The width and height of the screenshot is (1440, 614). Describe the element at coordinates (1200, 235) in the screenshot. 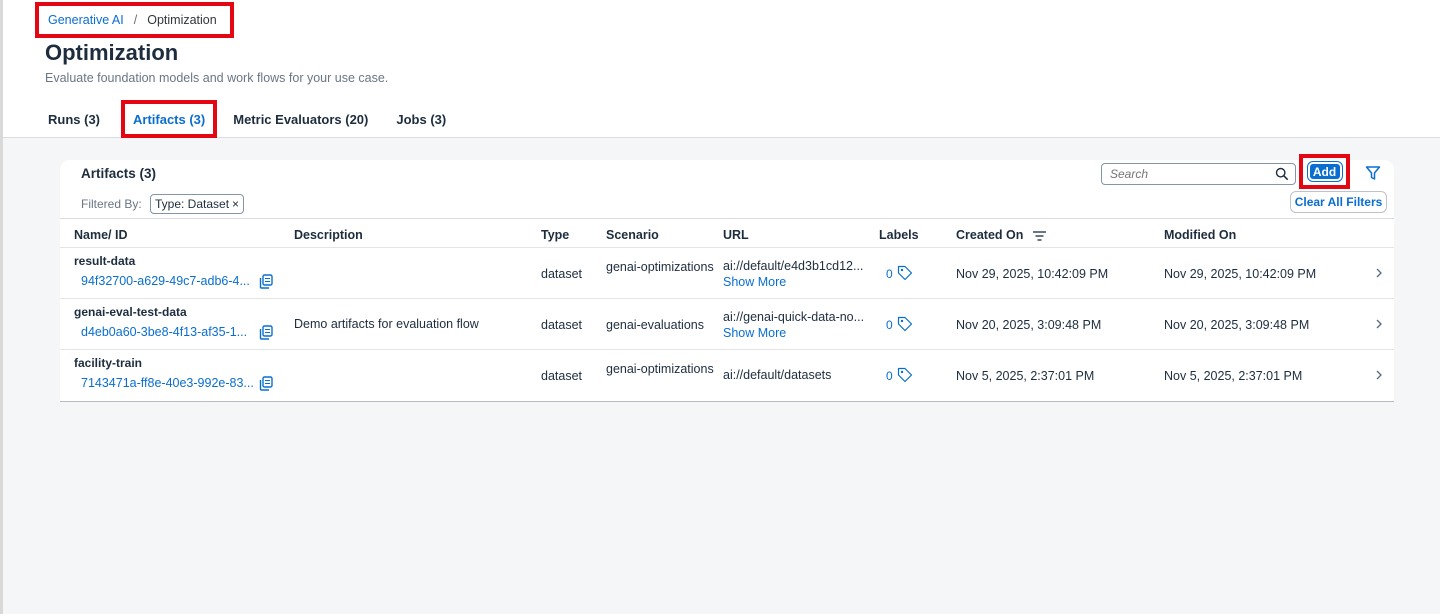

I see `column-header-modified: Modified On` at that location.